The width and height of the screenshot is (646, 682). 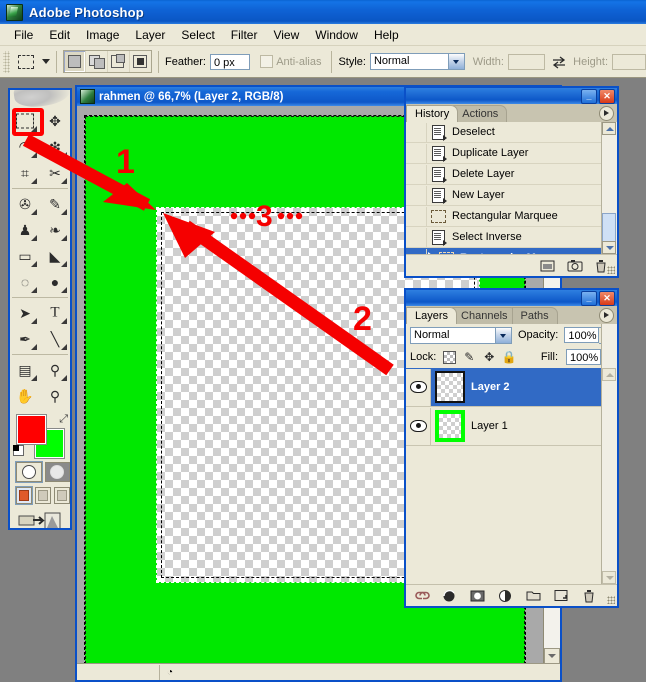 What do you see at coordinates (118, 672) in the screenshot?
I see `zoom-level-field` at bounding box center [118, 672].